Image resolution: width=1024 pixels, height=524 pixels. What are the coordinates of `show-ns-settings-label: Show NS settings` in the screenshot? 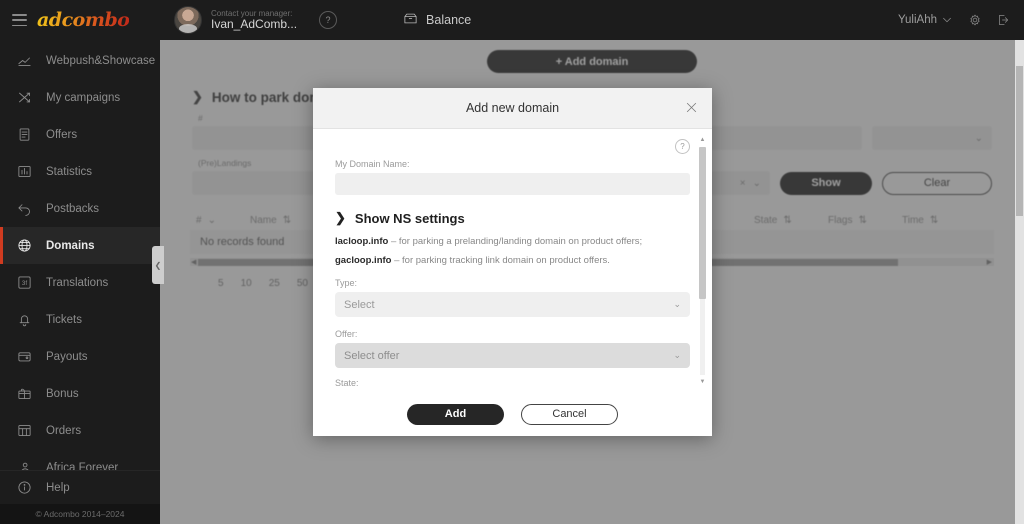 It's located at (409, 218).